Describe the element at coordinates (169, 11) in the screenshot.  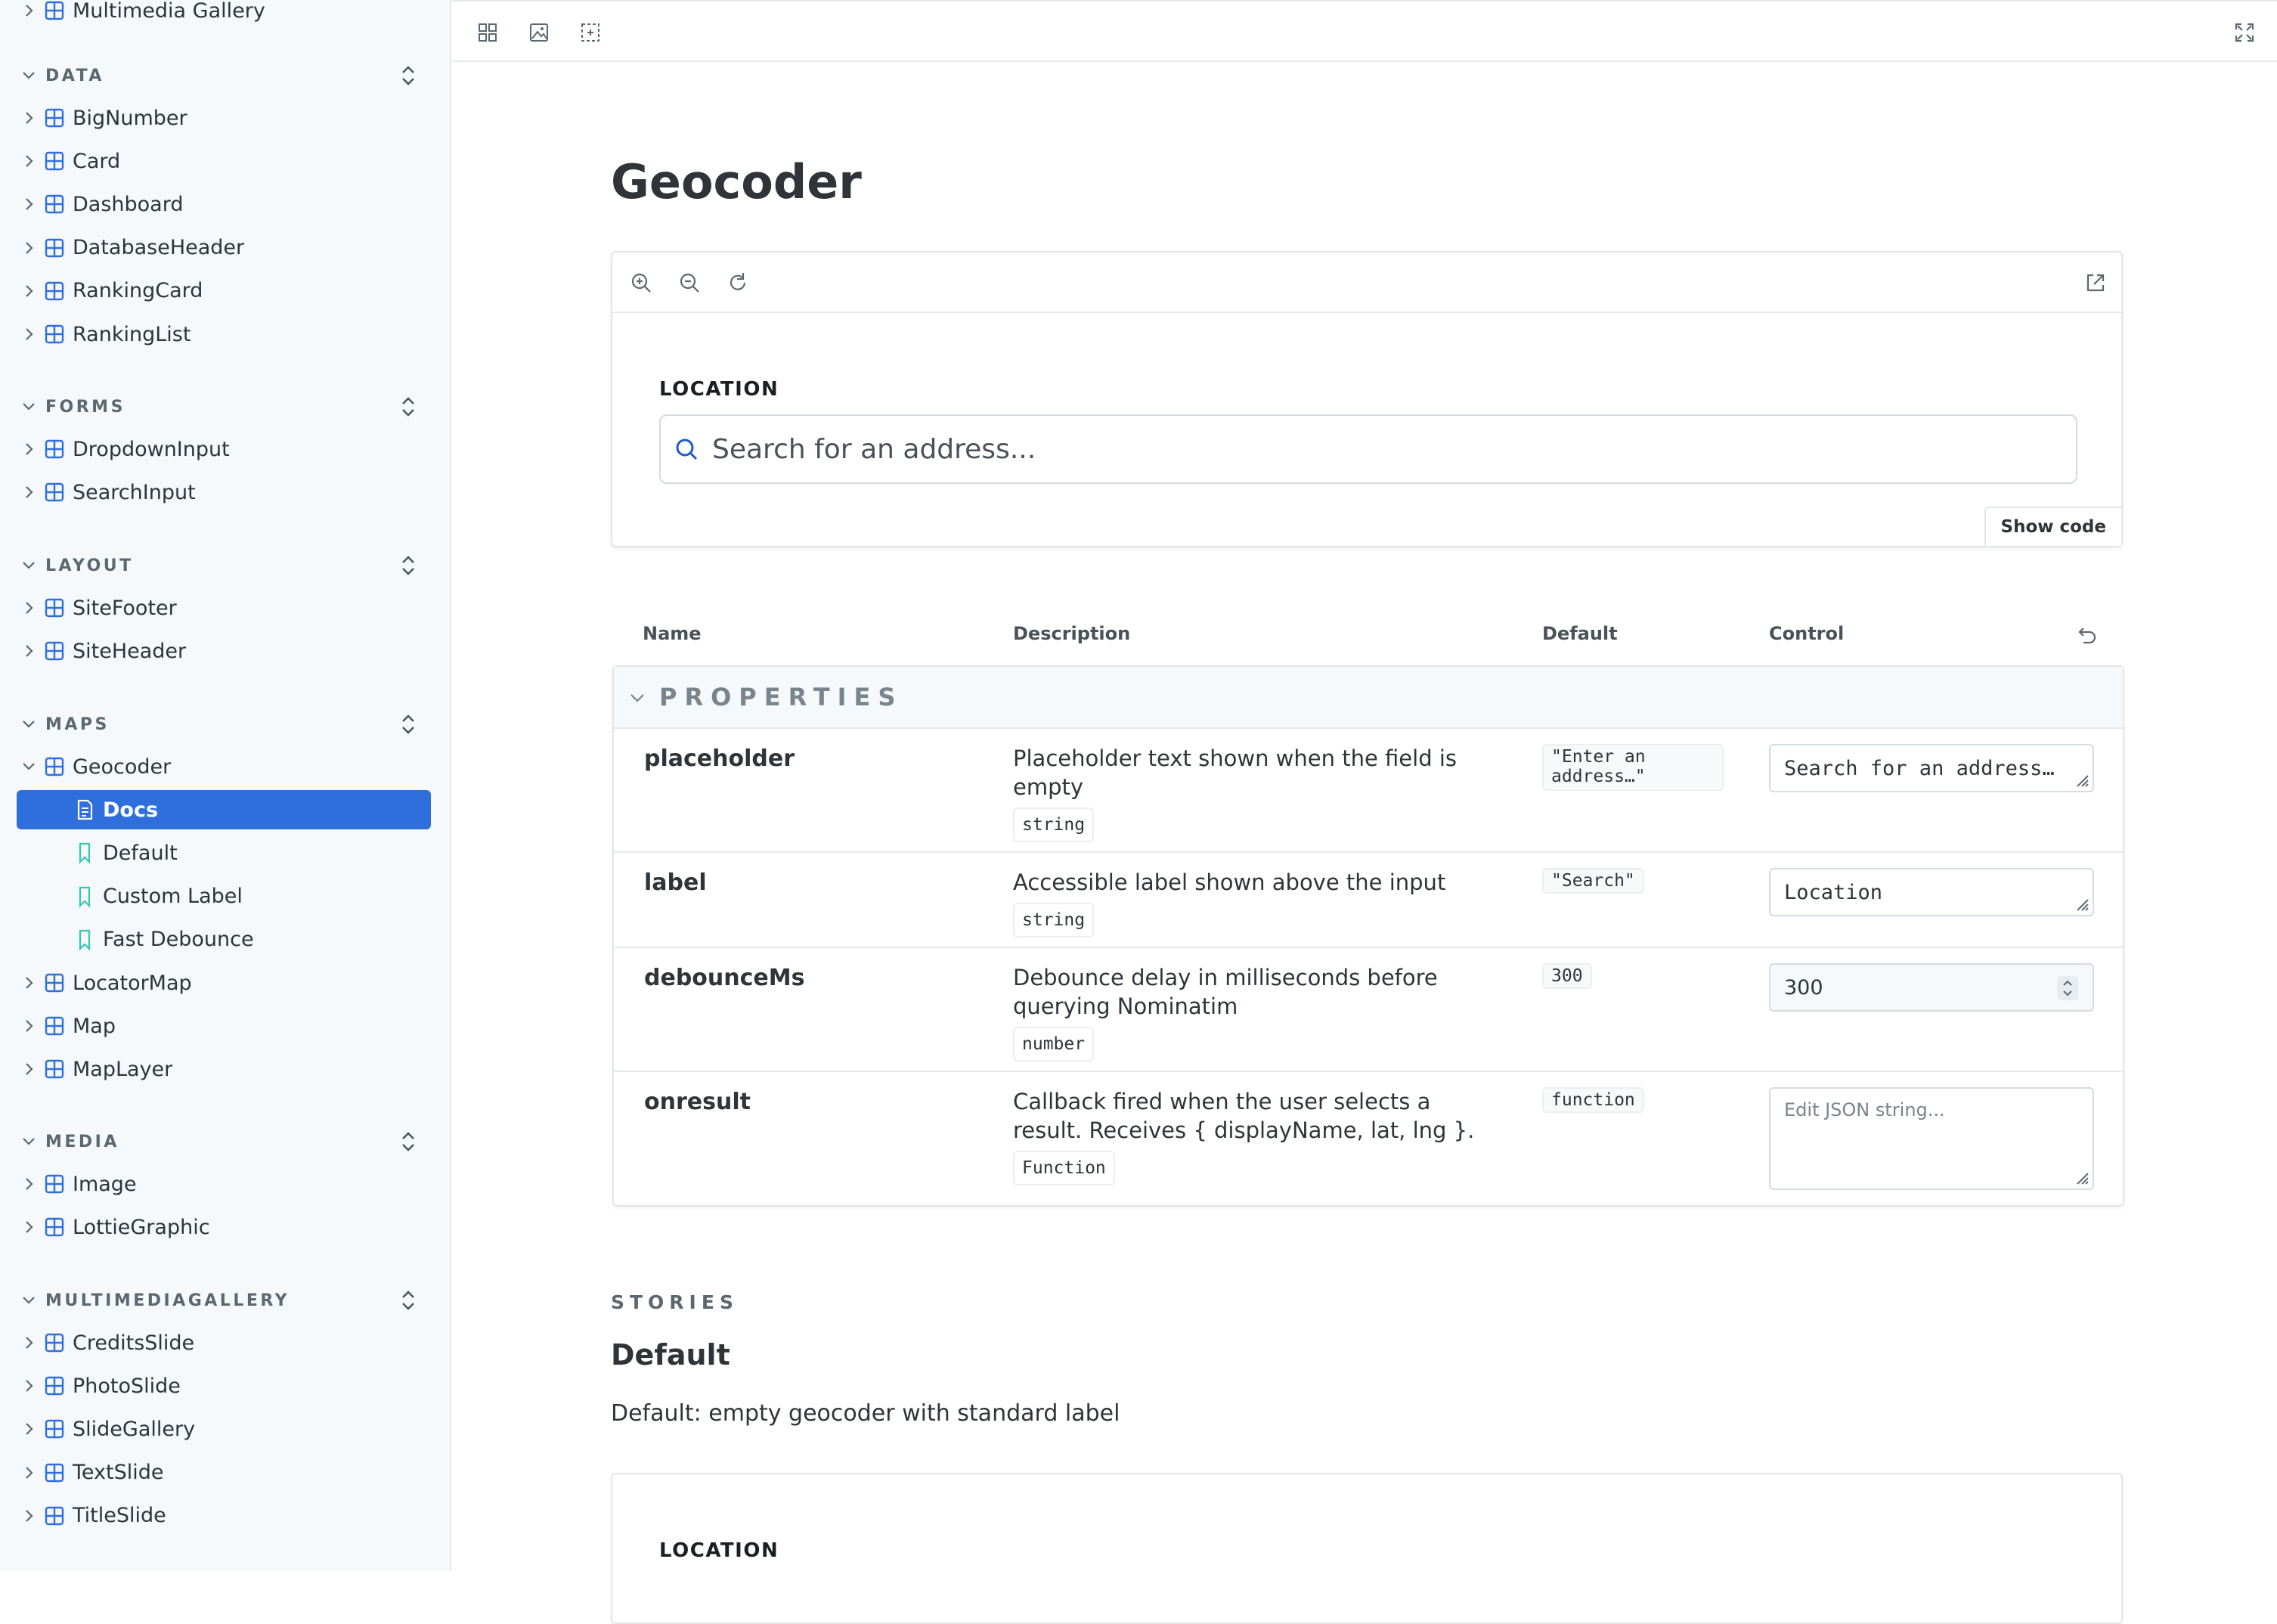
I see `sidebar-item-label: Multimedia Gallery` at that location.